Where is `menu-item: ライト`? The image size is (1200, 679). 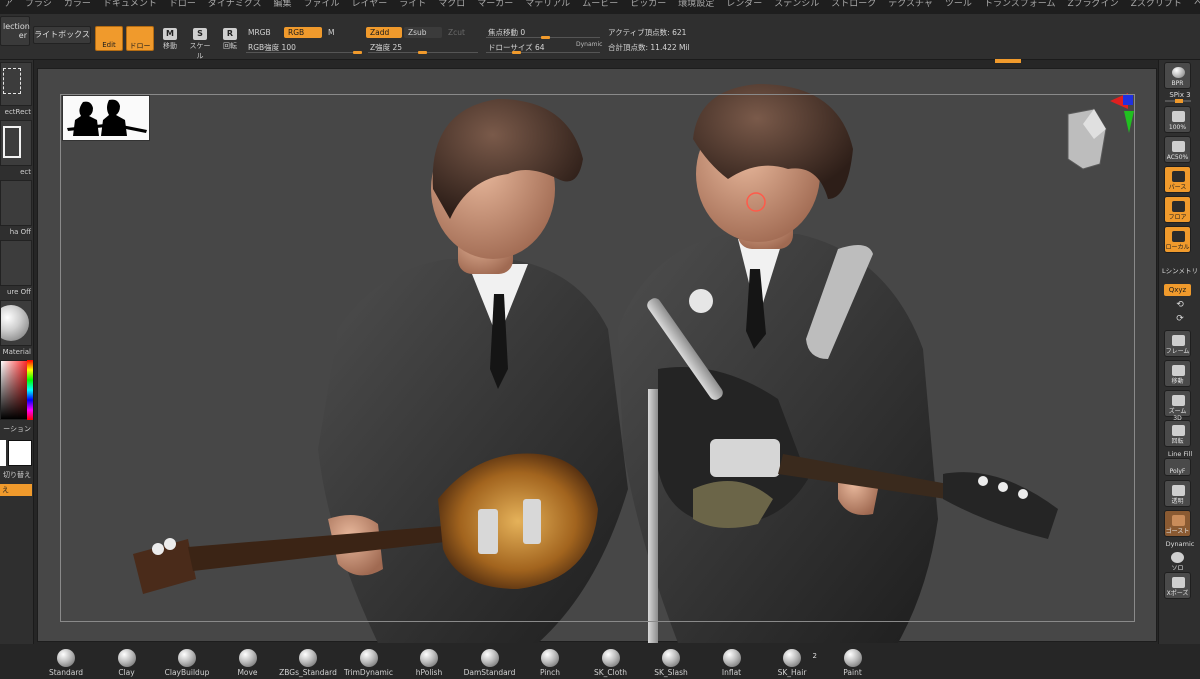 menu-item: ライト is located at coordinates (412, 4).